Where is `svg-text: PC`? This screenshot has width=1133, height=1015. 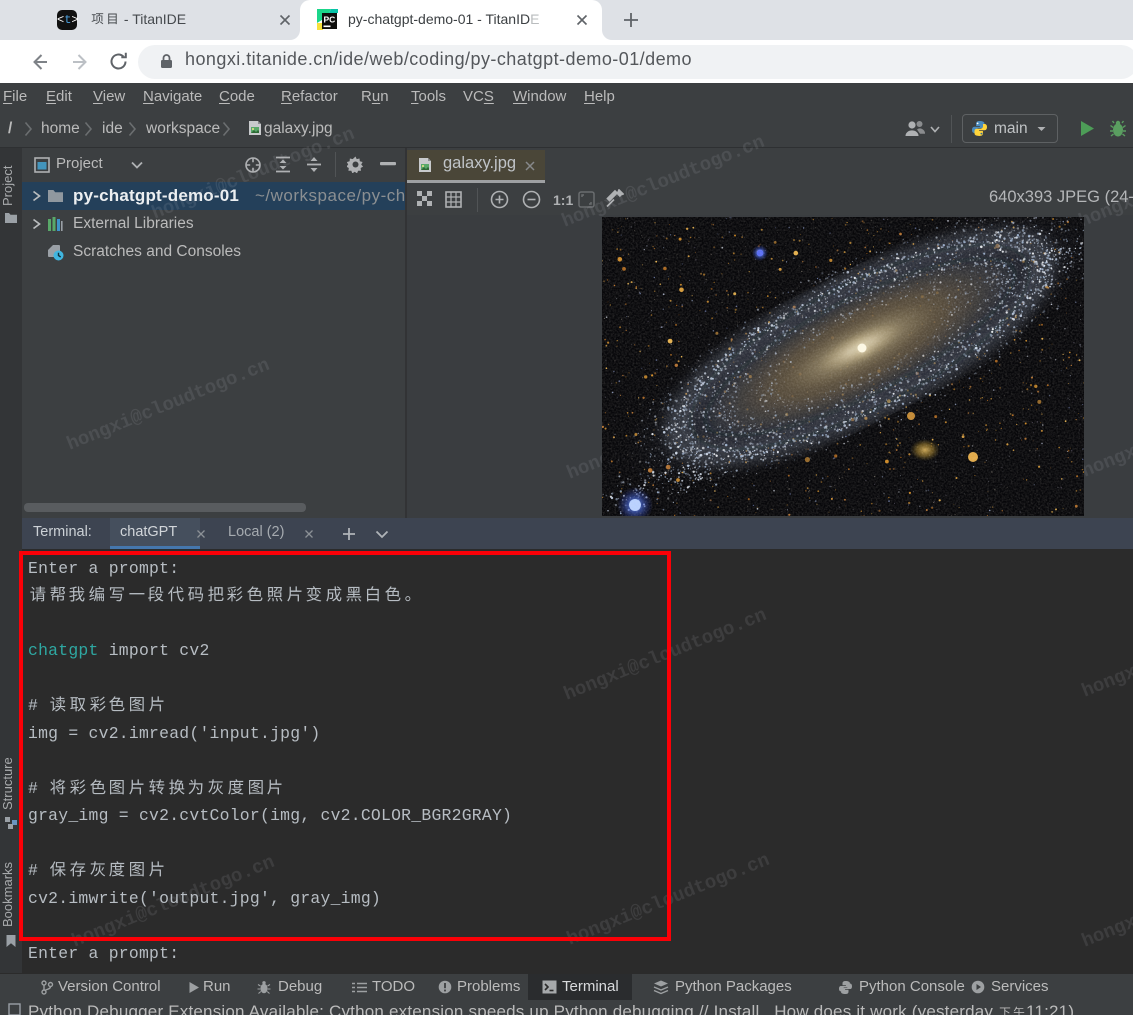
svg-text: PC is located at coordinates (330, 20).